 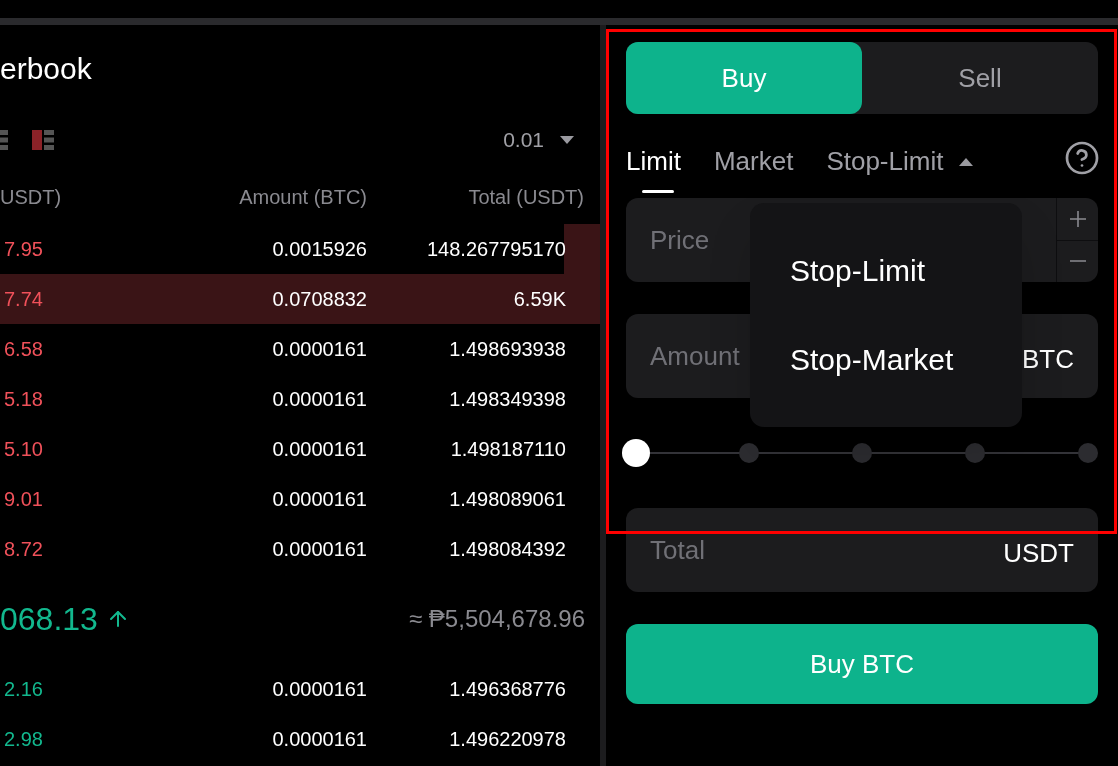 What do you see at coordinates (23, 739) in the screenshot?
I see `price-cell-text: 2.98` at bounding box center [23, 739].